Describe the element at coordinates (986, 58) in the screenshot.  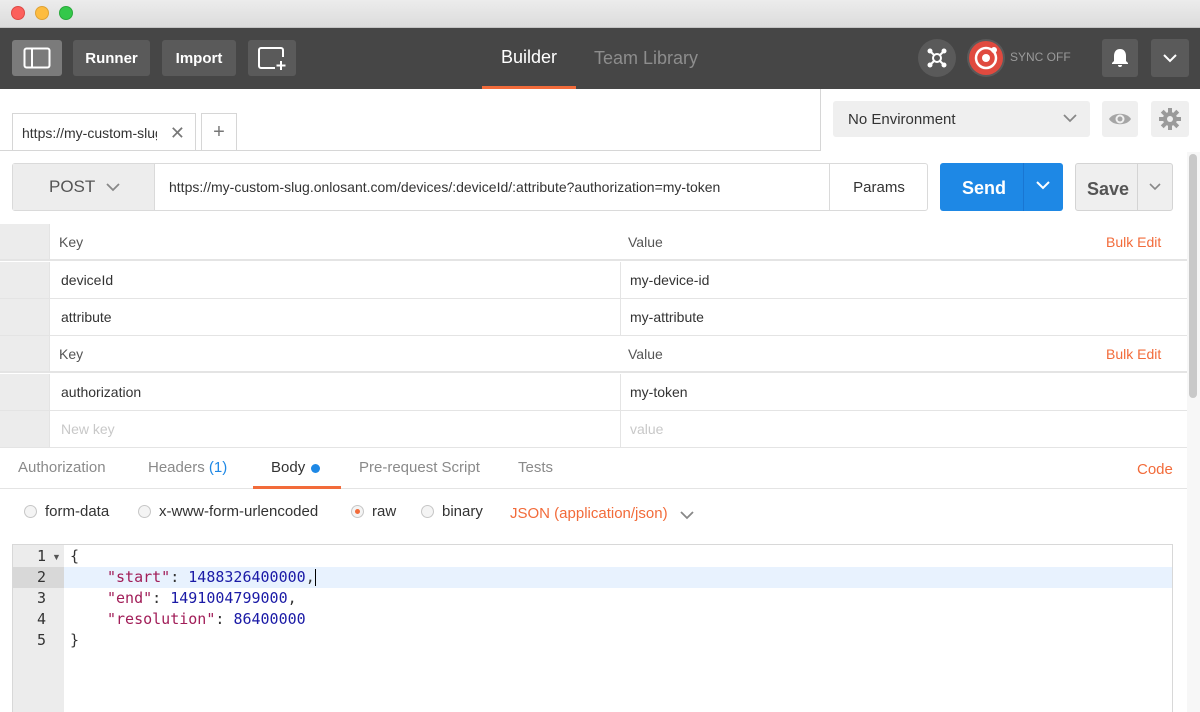
I see `sync-button` at that location.